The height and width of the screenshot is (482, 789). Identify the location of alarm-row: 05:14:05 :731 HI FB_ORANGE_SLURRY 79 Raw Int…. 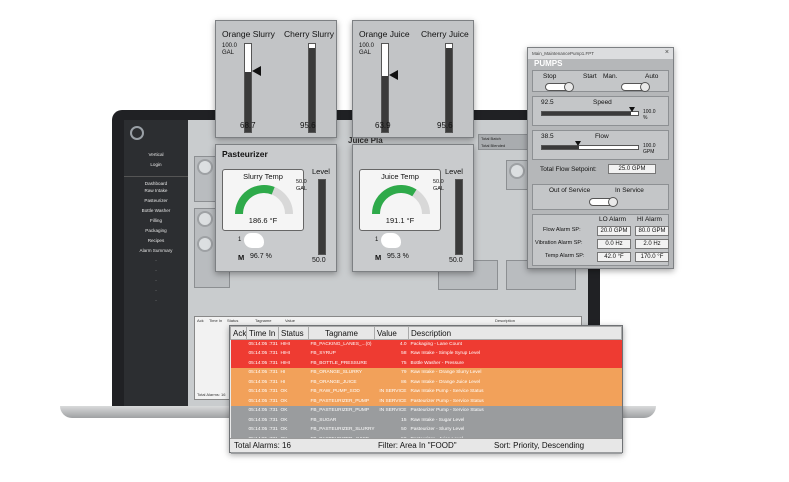
(426, 373).